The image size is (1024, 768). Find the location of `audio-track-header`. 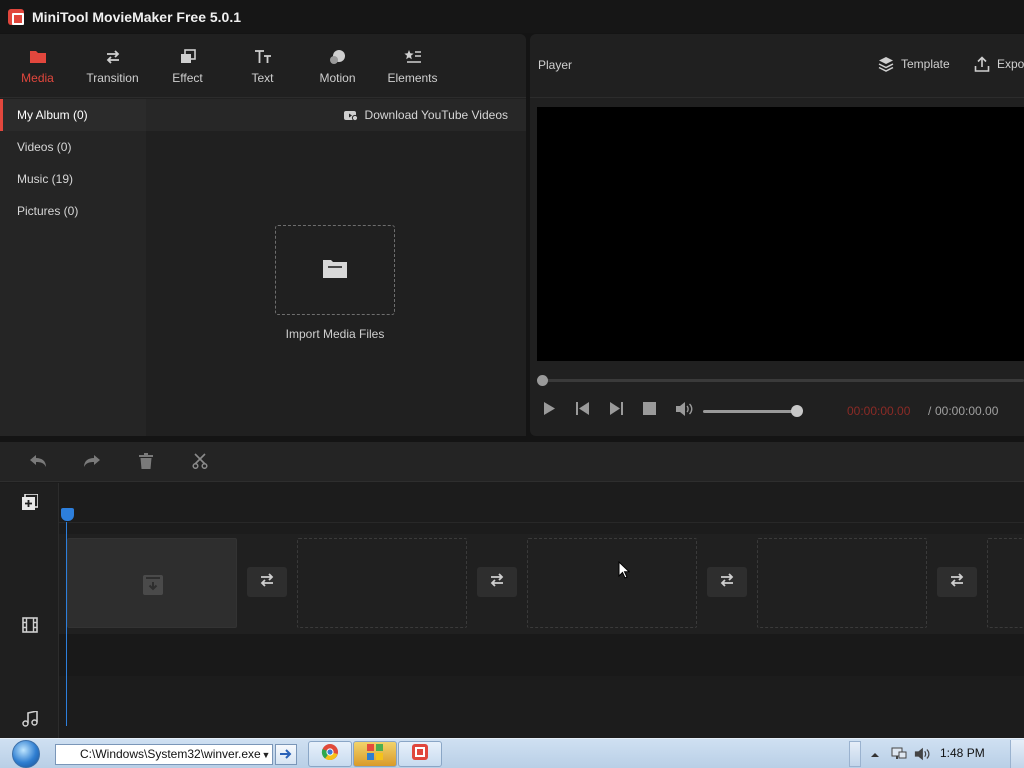

audio-track-header is located at coordinates (30, 721).